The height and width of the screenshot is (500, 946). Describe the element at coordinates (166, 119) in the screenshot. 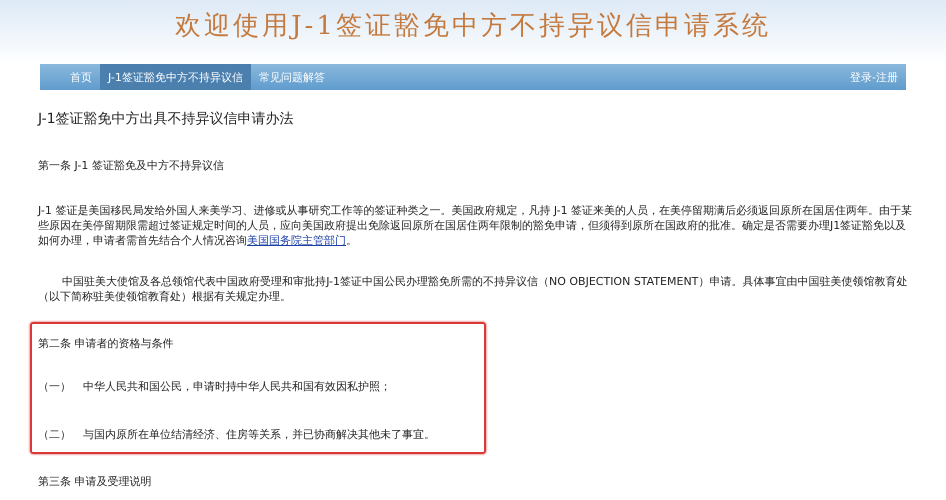

I see `article-title: J-1签证豁免中方出具不持异议信申请办法` at that location.